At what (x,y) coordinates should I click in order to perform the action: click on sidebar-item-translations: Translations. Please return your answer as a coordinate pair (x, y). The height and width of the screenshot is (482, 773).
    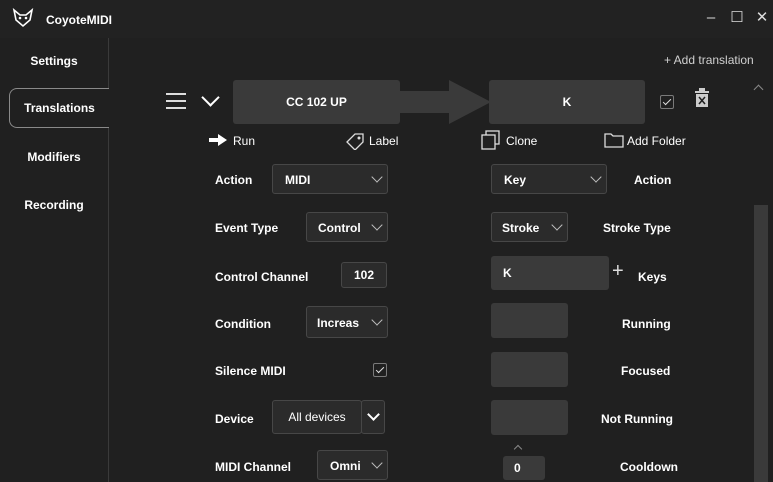
    Looking at the image, I should click on (59, 108).